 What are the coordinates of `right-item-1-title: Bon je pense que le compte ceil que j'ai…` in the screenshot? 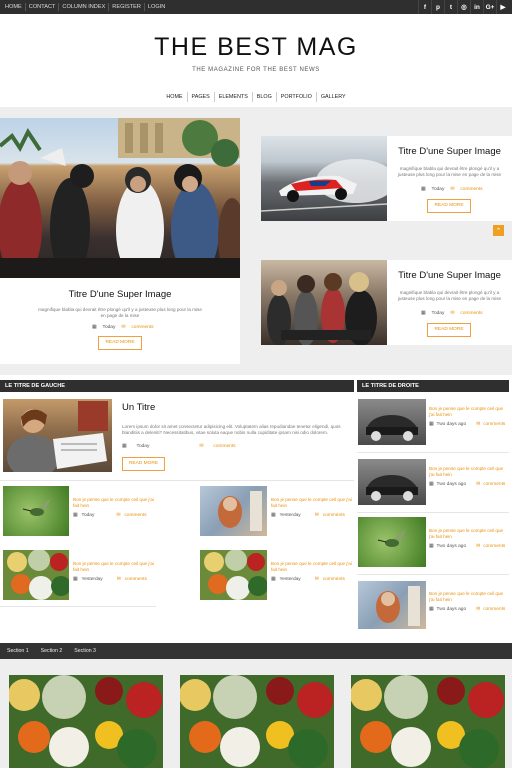 It's located at (468, 411).